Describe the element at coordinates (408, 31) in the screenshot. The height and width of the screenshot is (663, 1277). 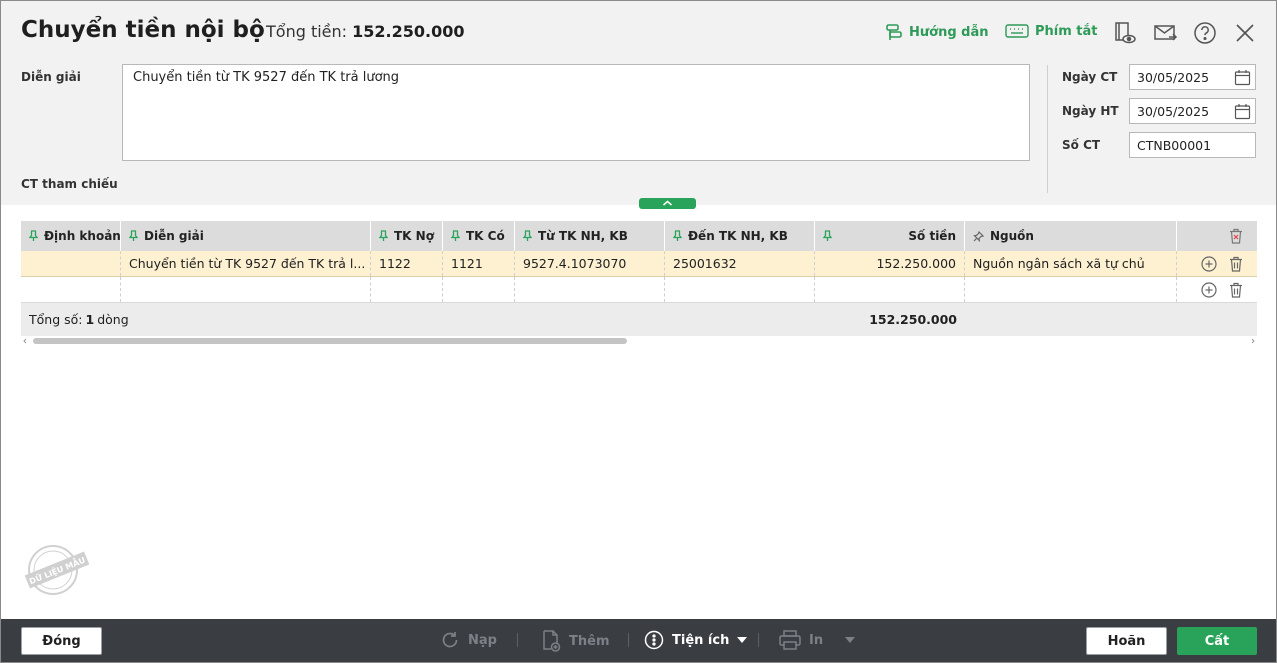
I see `total-value: 152.250.000` at that location.